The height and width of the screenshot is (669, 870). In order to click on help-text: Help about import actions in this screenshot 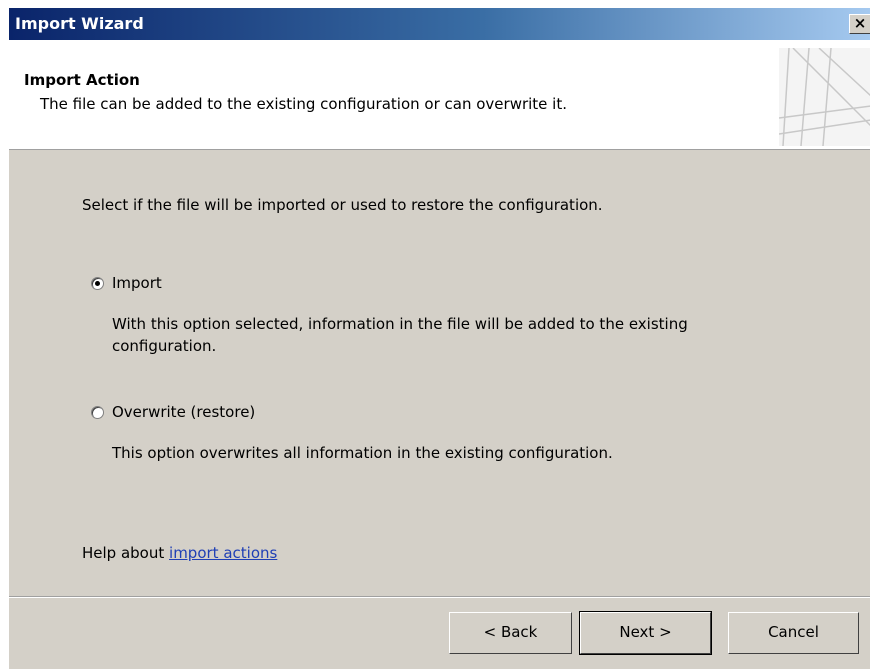, I will do `click(179, 553)`.